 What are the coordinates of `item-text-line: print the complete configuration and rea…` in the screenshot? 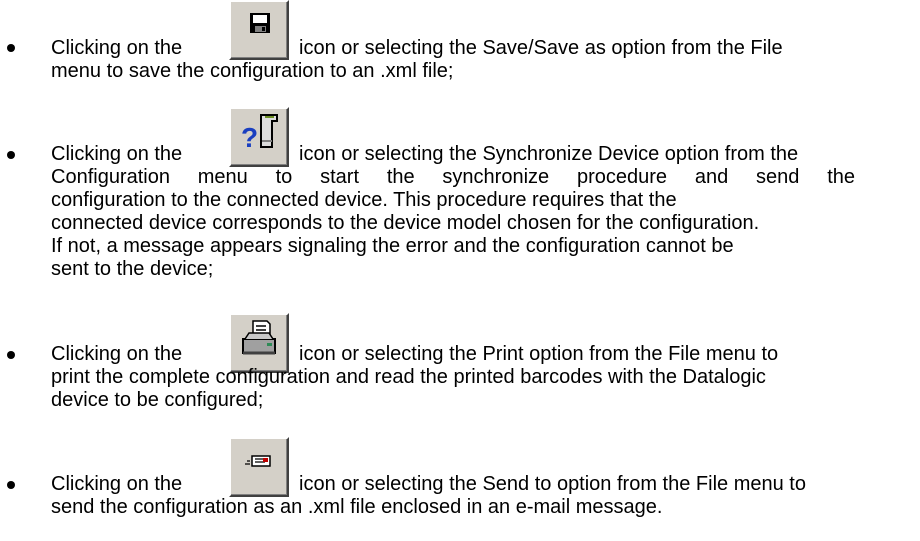 It's located at (408, 377).